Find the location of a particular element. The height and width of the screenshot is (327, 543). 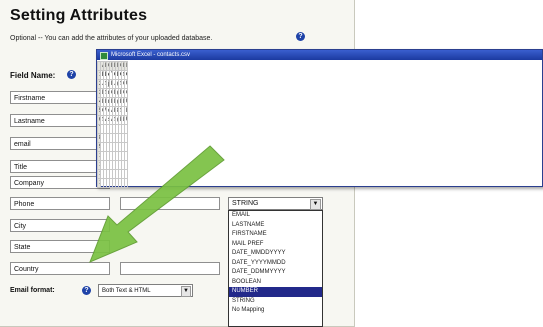

arrow-graphic is located at coordinates (157, 204).